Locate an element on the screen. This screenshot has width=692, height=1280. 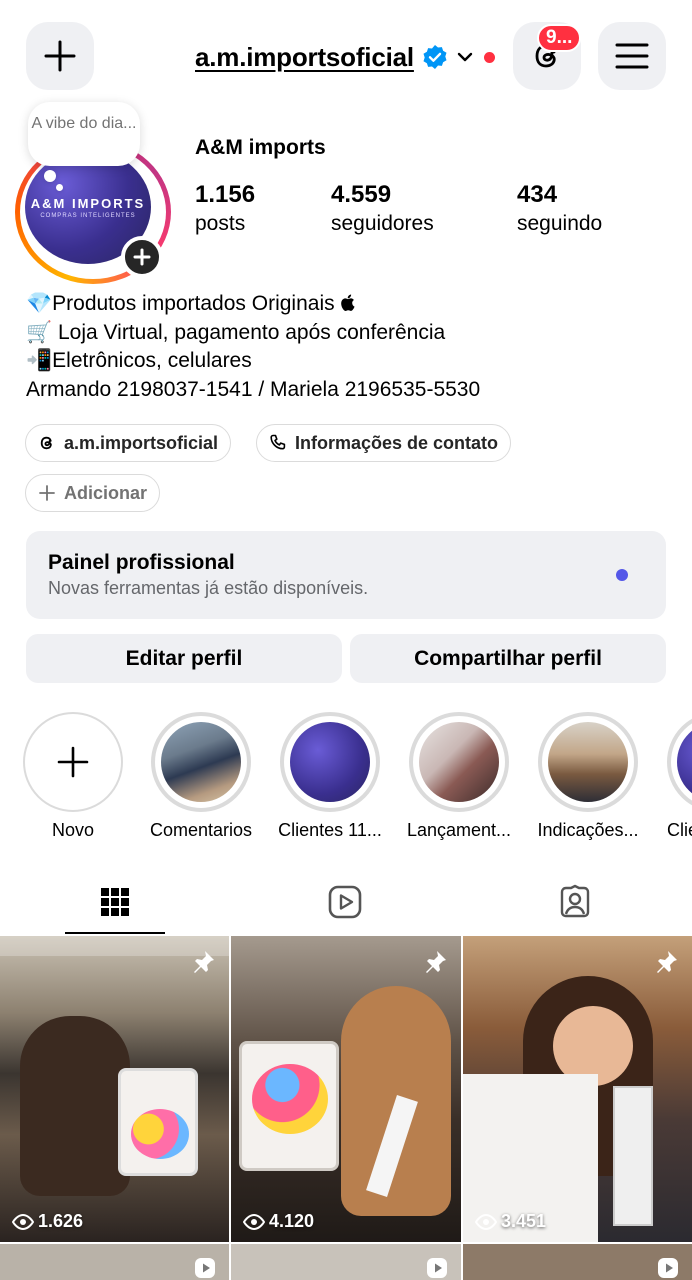
hamburger-menu-icon is located at coordinates (632, 56).